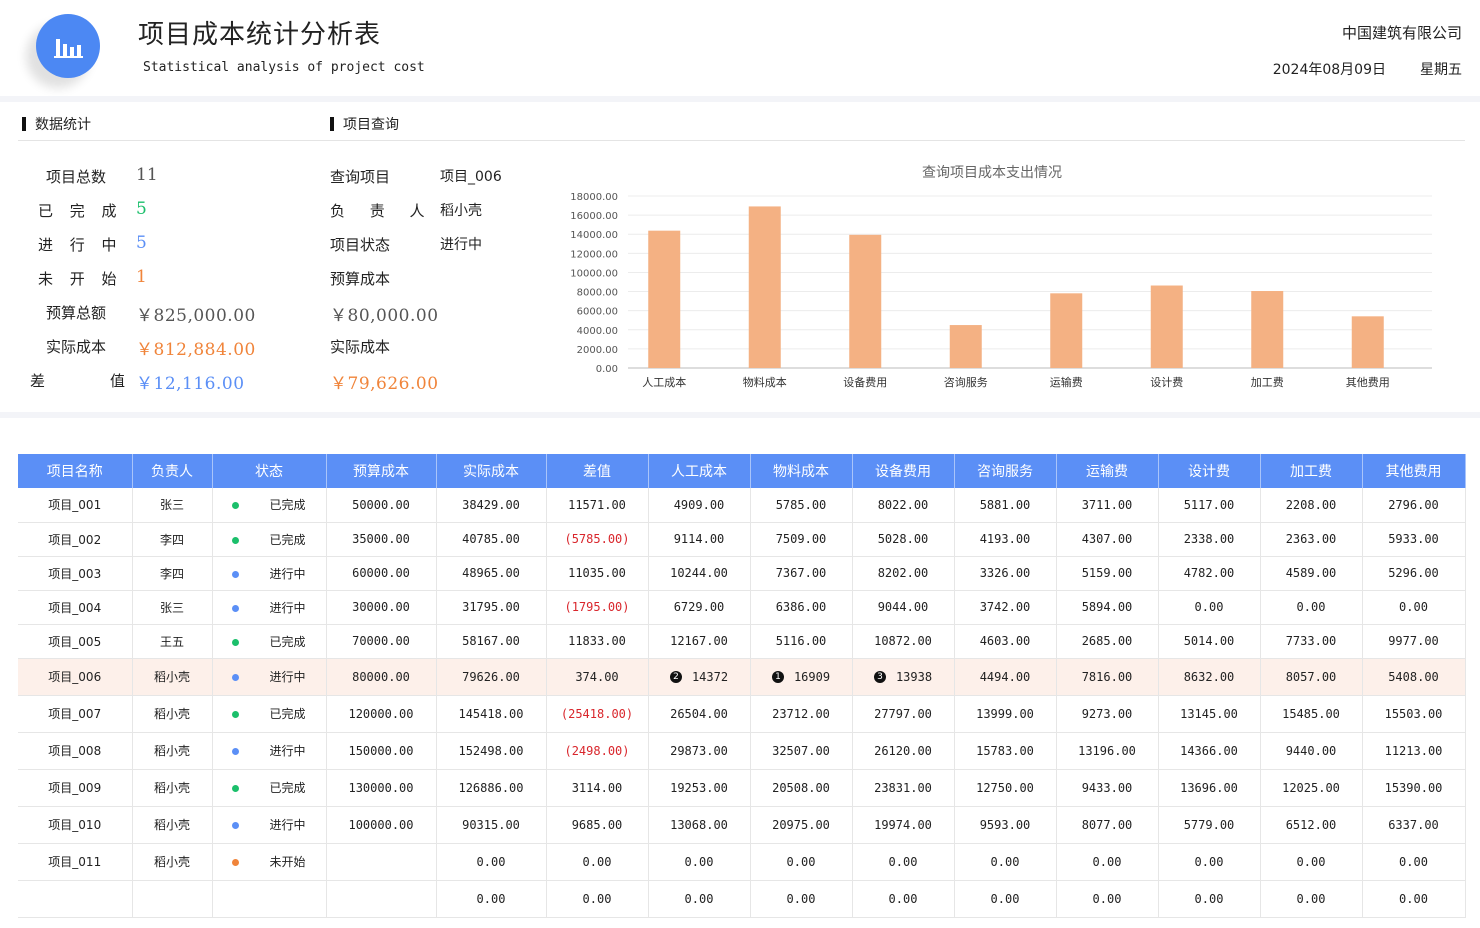 This screenshot has width=1480, height=928. I want to click on chart-y-tick: 16000.00, so click(594, 216).